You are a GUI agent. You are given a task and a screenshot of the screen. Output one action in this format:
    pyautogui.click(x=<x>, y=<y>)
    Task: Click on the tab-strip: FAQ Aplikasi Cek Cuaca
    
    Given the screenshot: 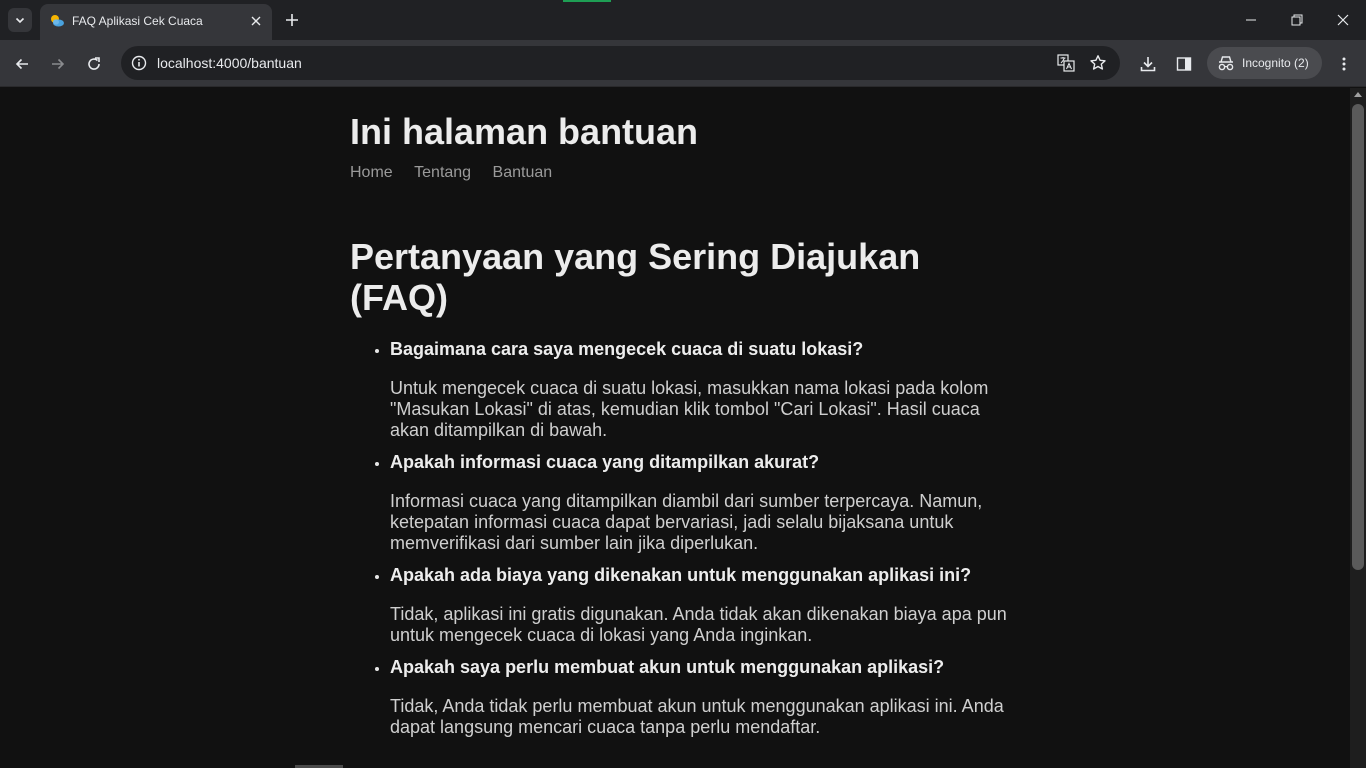 What is the action you would take?
    pyautogui.click(x=683, y=20)
    